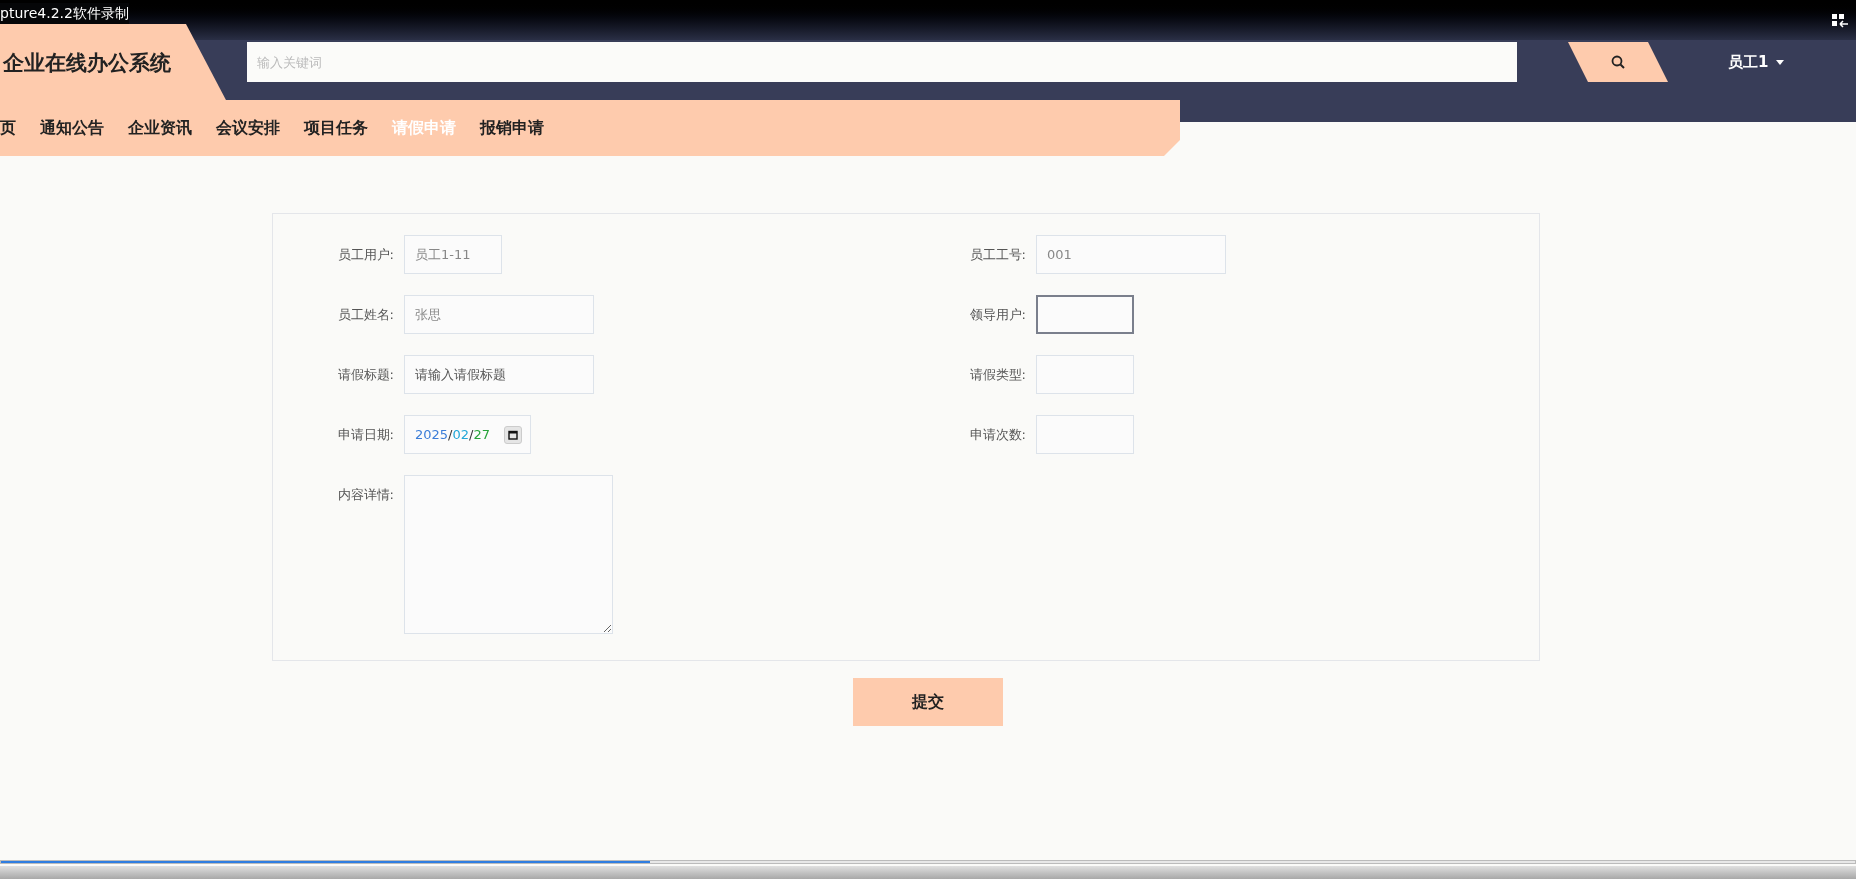 This screenshot has height=879, width=1856. What do you see at coordinates (1085, 314) in the screenshot?
I see `text-input` at bounding box center [1085, 314].